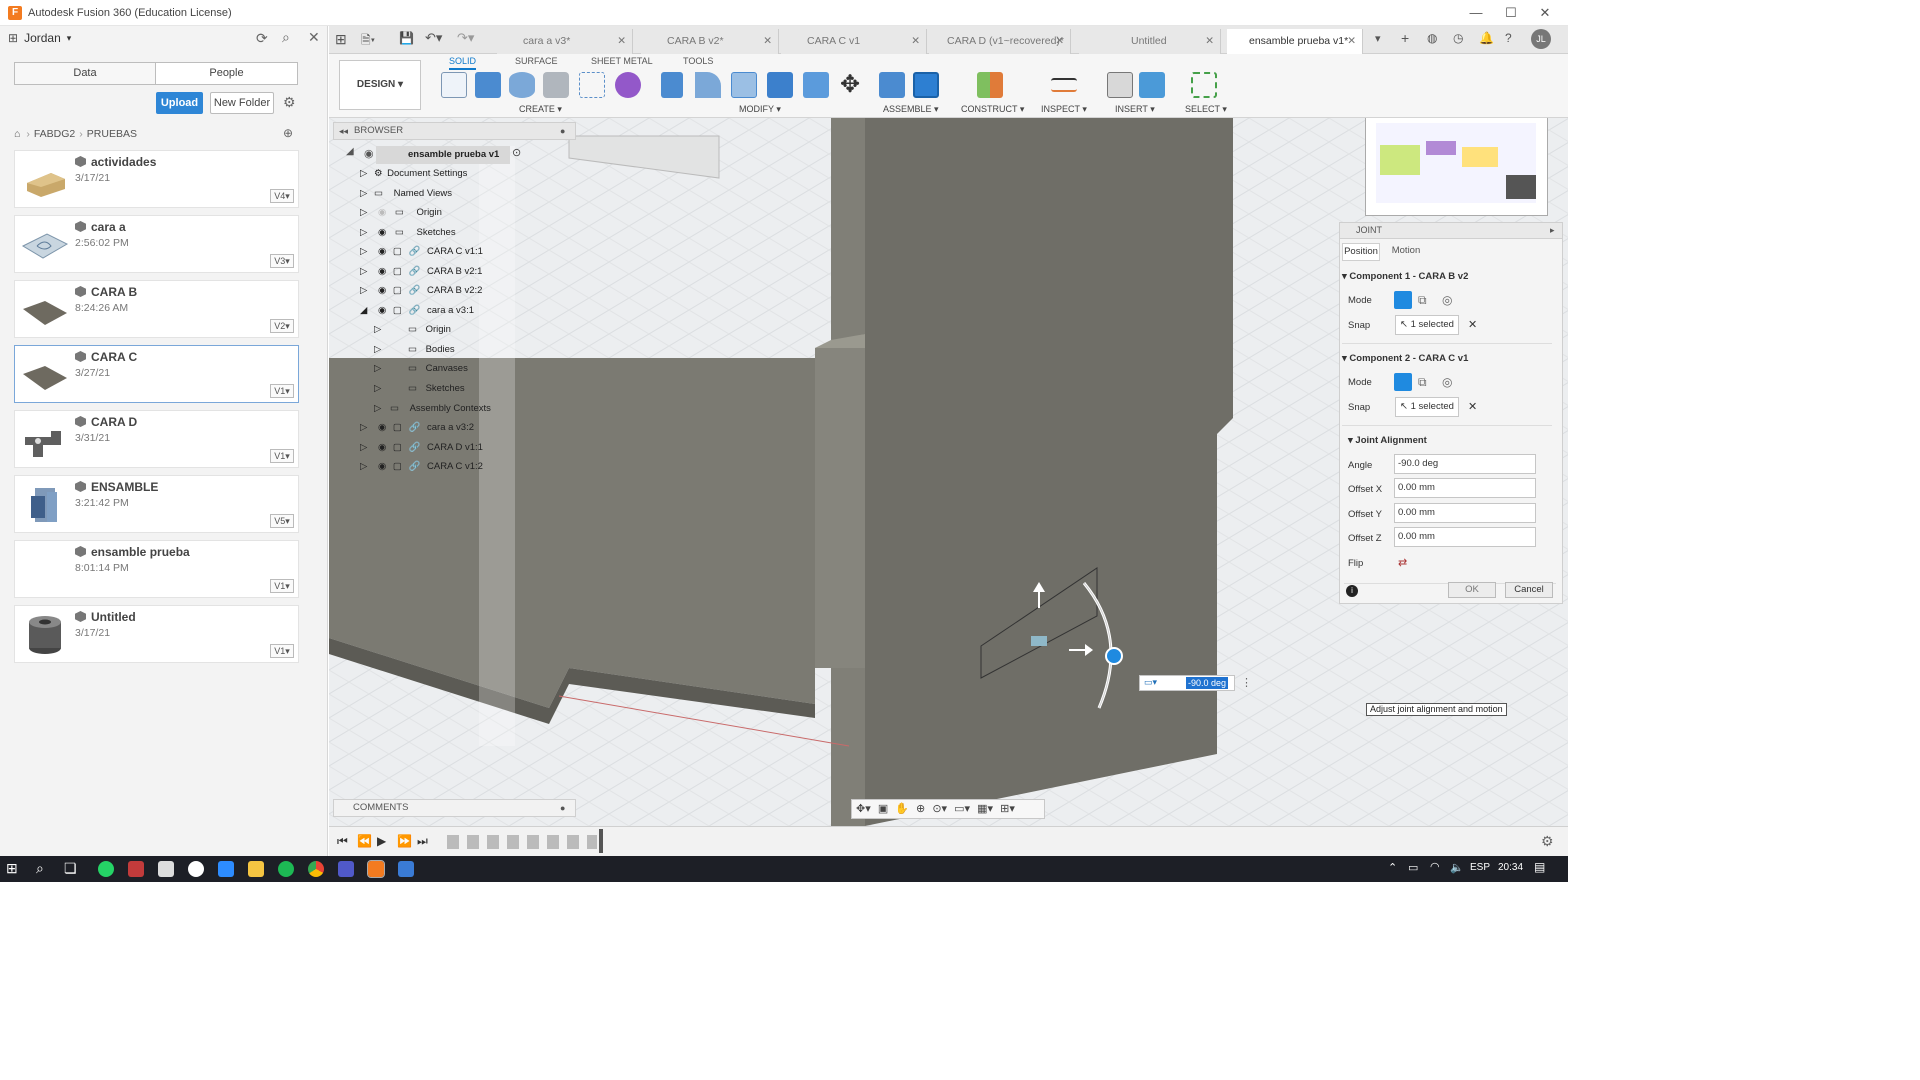 This screenshot has height=1080, width=1920. Describe the element at coordinates (1447, 300) in the screenshot. I see `center-mode-icon: ◎` at that location.